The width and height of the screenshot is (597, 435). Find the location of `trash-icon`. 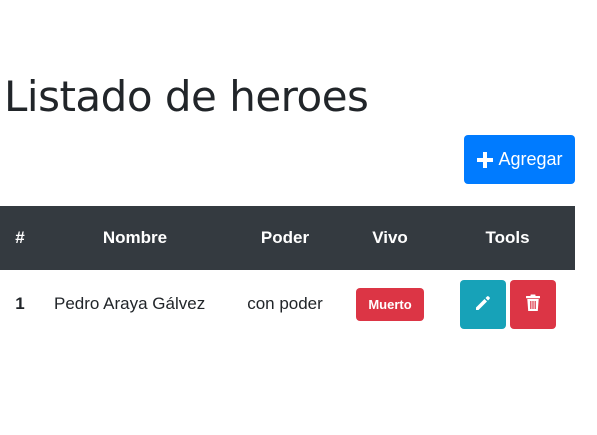

trash-icon is located at coordinates (533, 304).